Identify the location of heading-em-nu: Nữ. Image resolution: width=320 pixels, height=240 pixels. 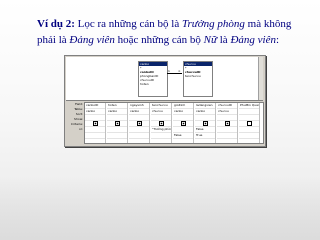
(210, 40).